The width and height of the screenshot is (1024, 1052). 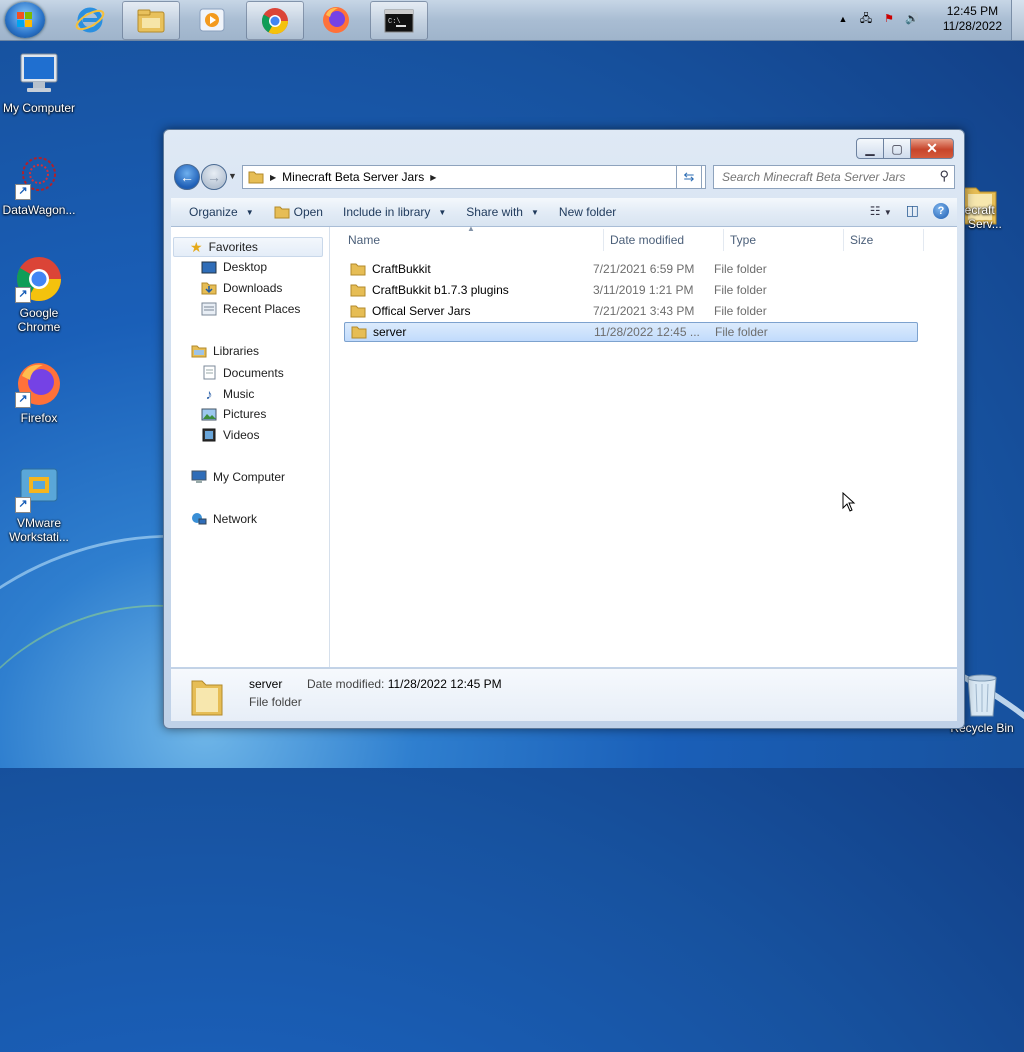 What do you see at coordinates (390, 269) in the screenshot?
I see `file-name-cell: CraftBukkit` at bounding box center [390, 269].